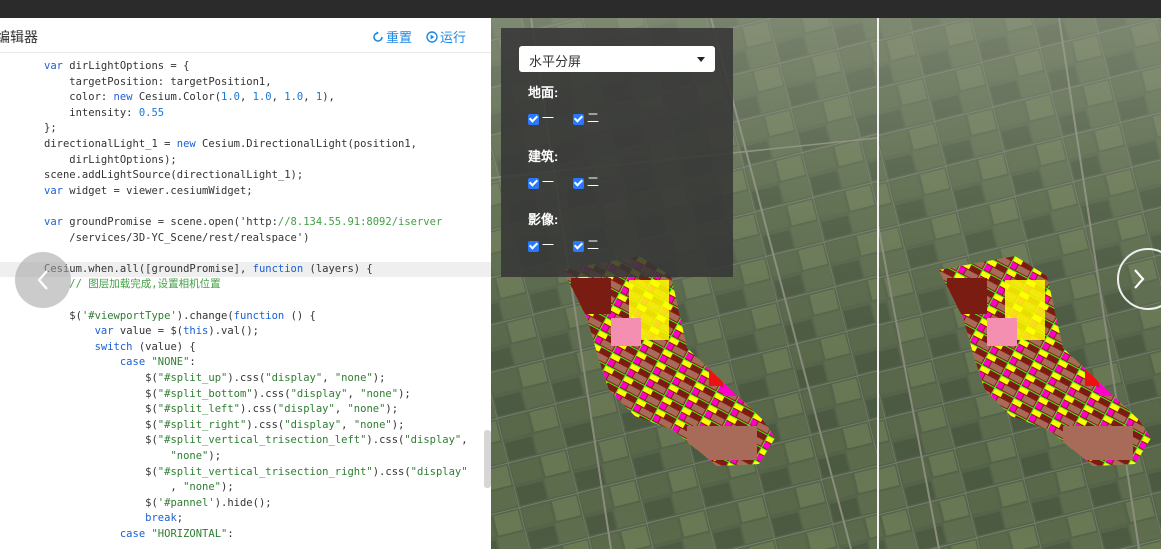  Describe the element at coordinates (104, 112) in the screenshot. I see `code-line: intensity: 0.55` at that location.